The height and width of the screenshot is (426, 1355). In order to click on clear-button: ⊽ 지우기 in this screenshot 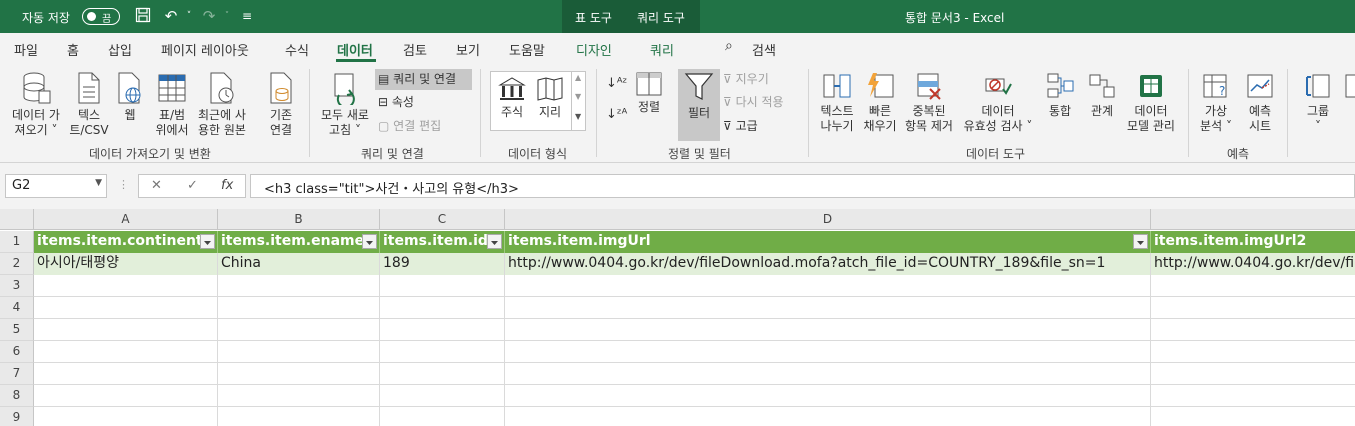, I will do `click(746, 79)`.